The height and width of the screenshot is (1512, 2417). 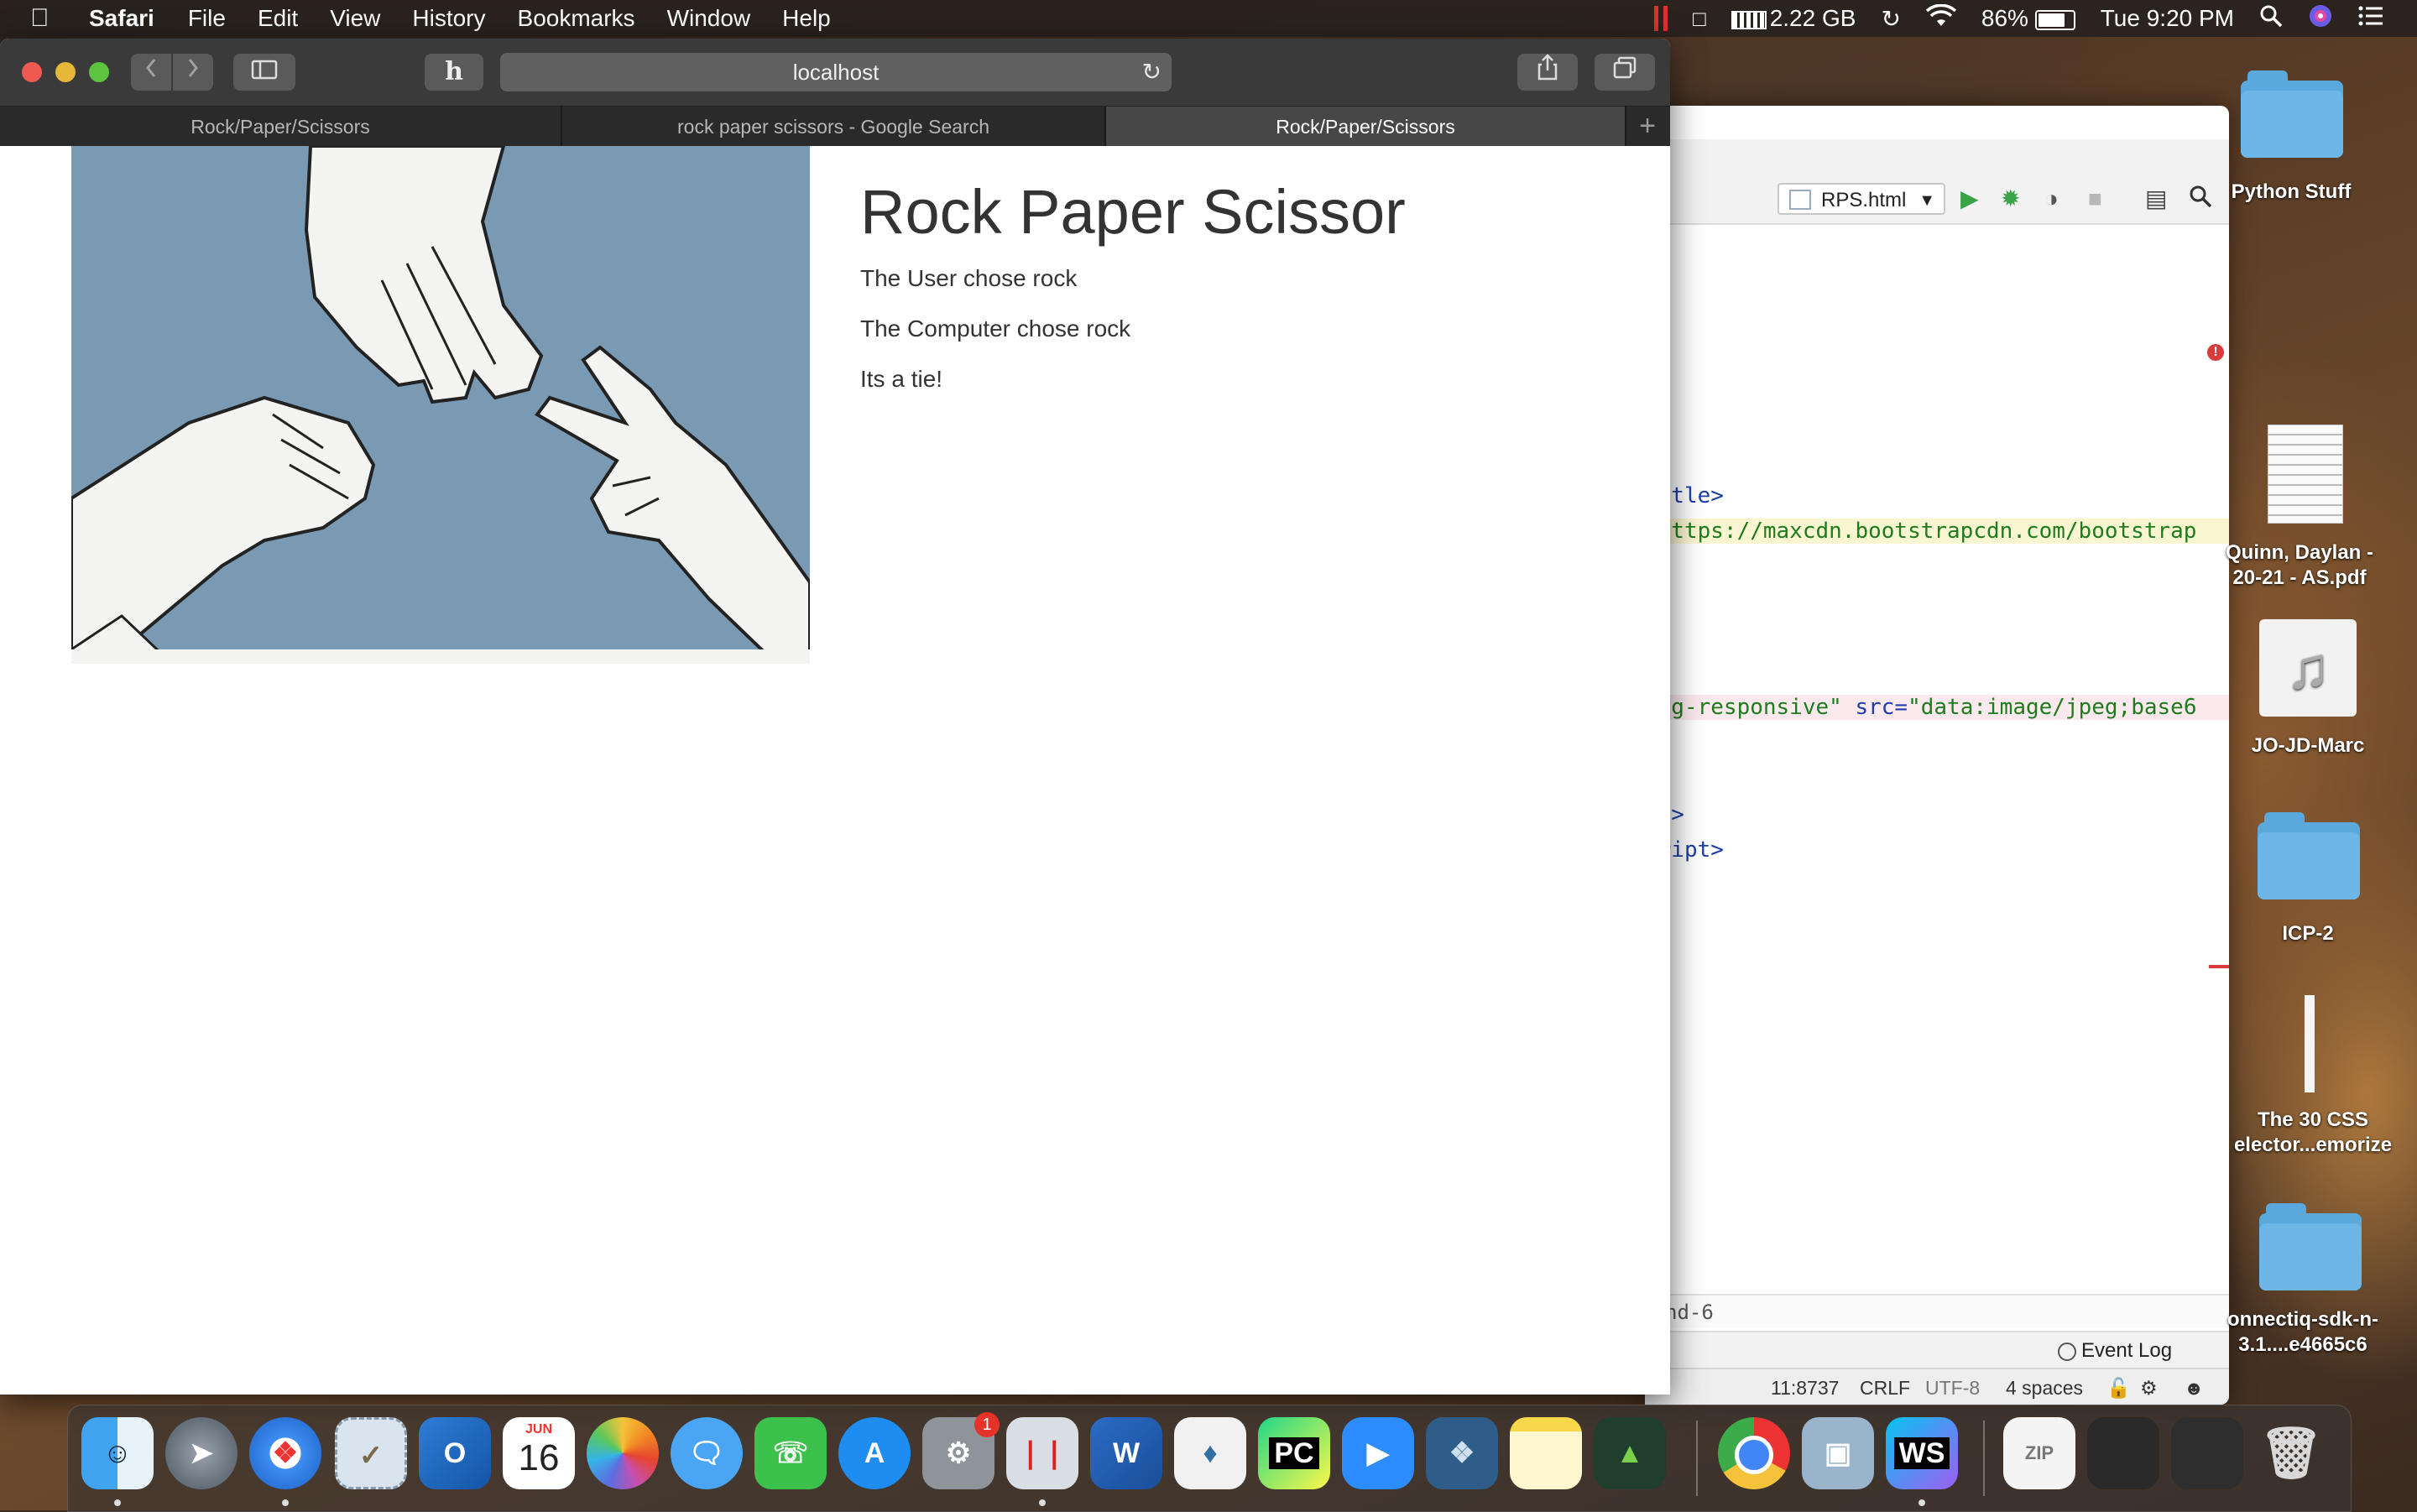 I want to click on dock-mail-stamp-icon: ✓, so click(x=371, y=1453).